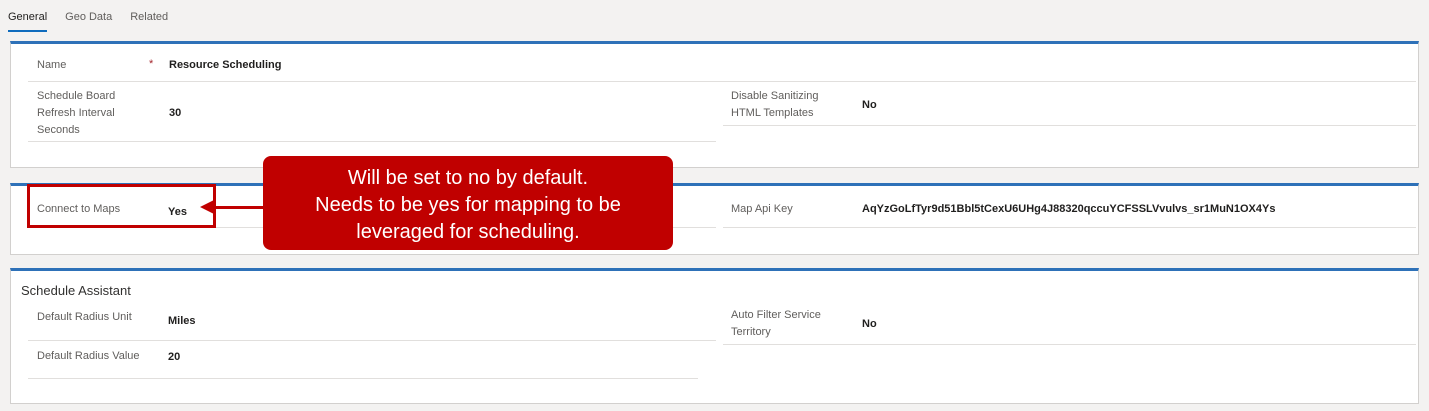 The width and height of the screenshot is (1429, 411). What do you see at coordinates (239, 207) in the screenshot?
I see `callout-arrow-line` at bounding box center [239, 207].